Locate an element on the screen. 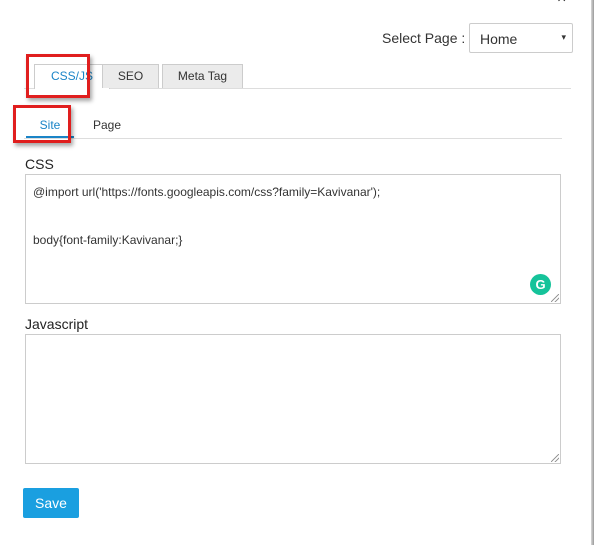 The width and height of the screenshot is (594, 545). page-select-row: Select Page : Home ▾ is located at coordinates (477, 38).